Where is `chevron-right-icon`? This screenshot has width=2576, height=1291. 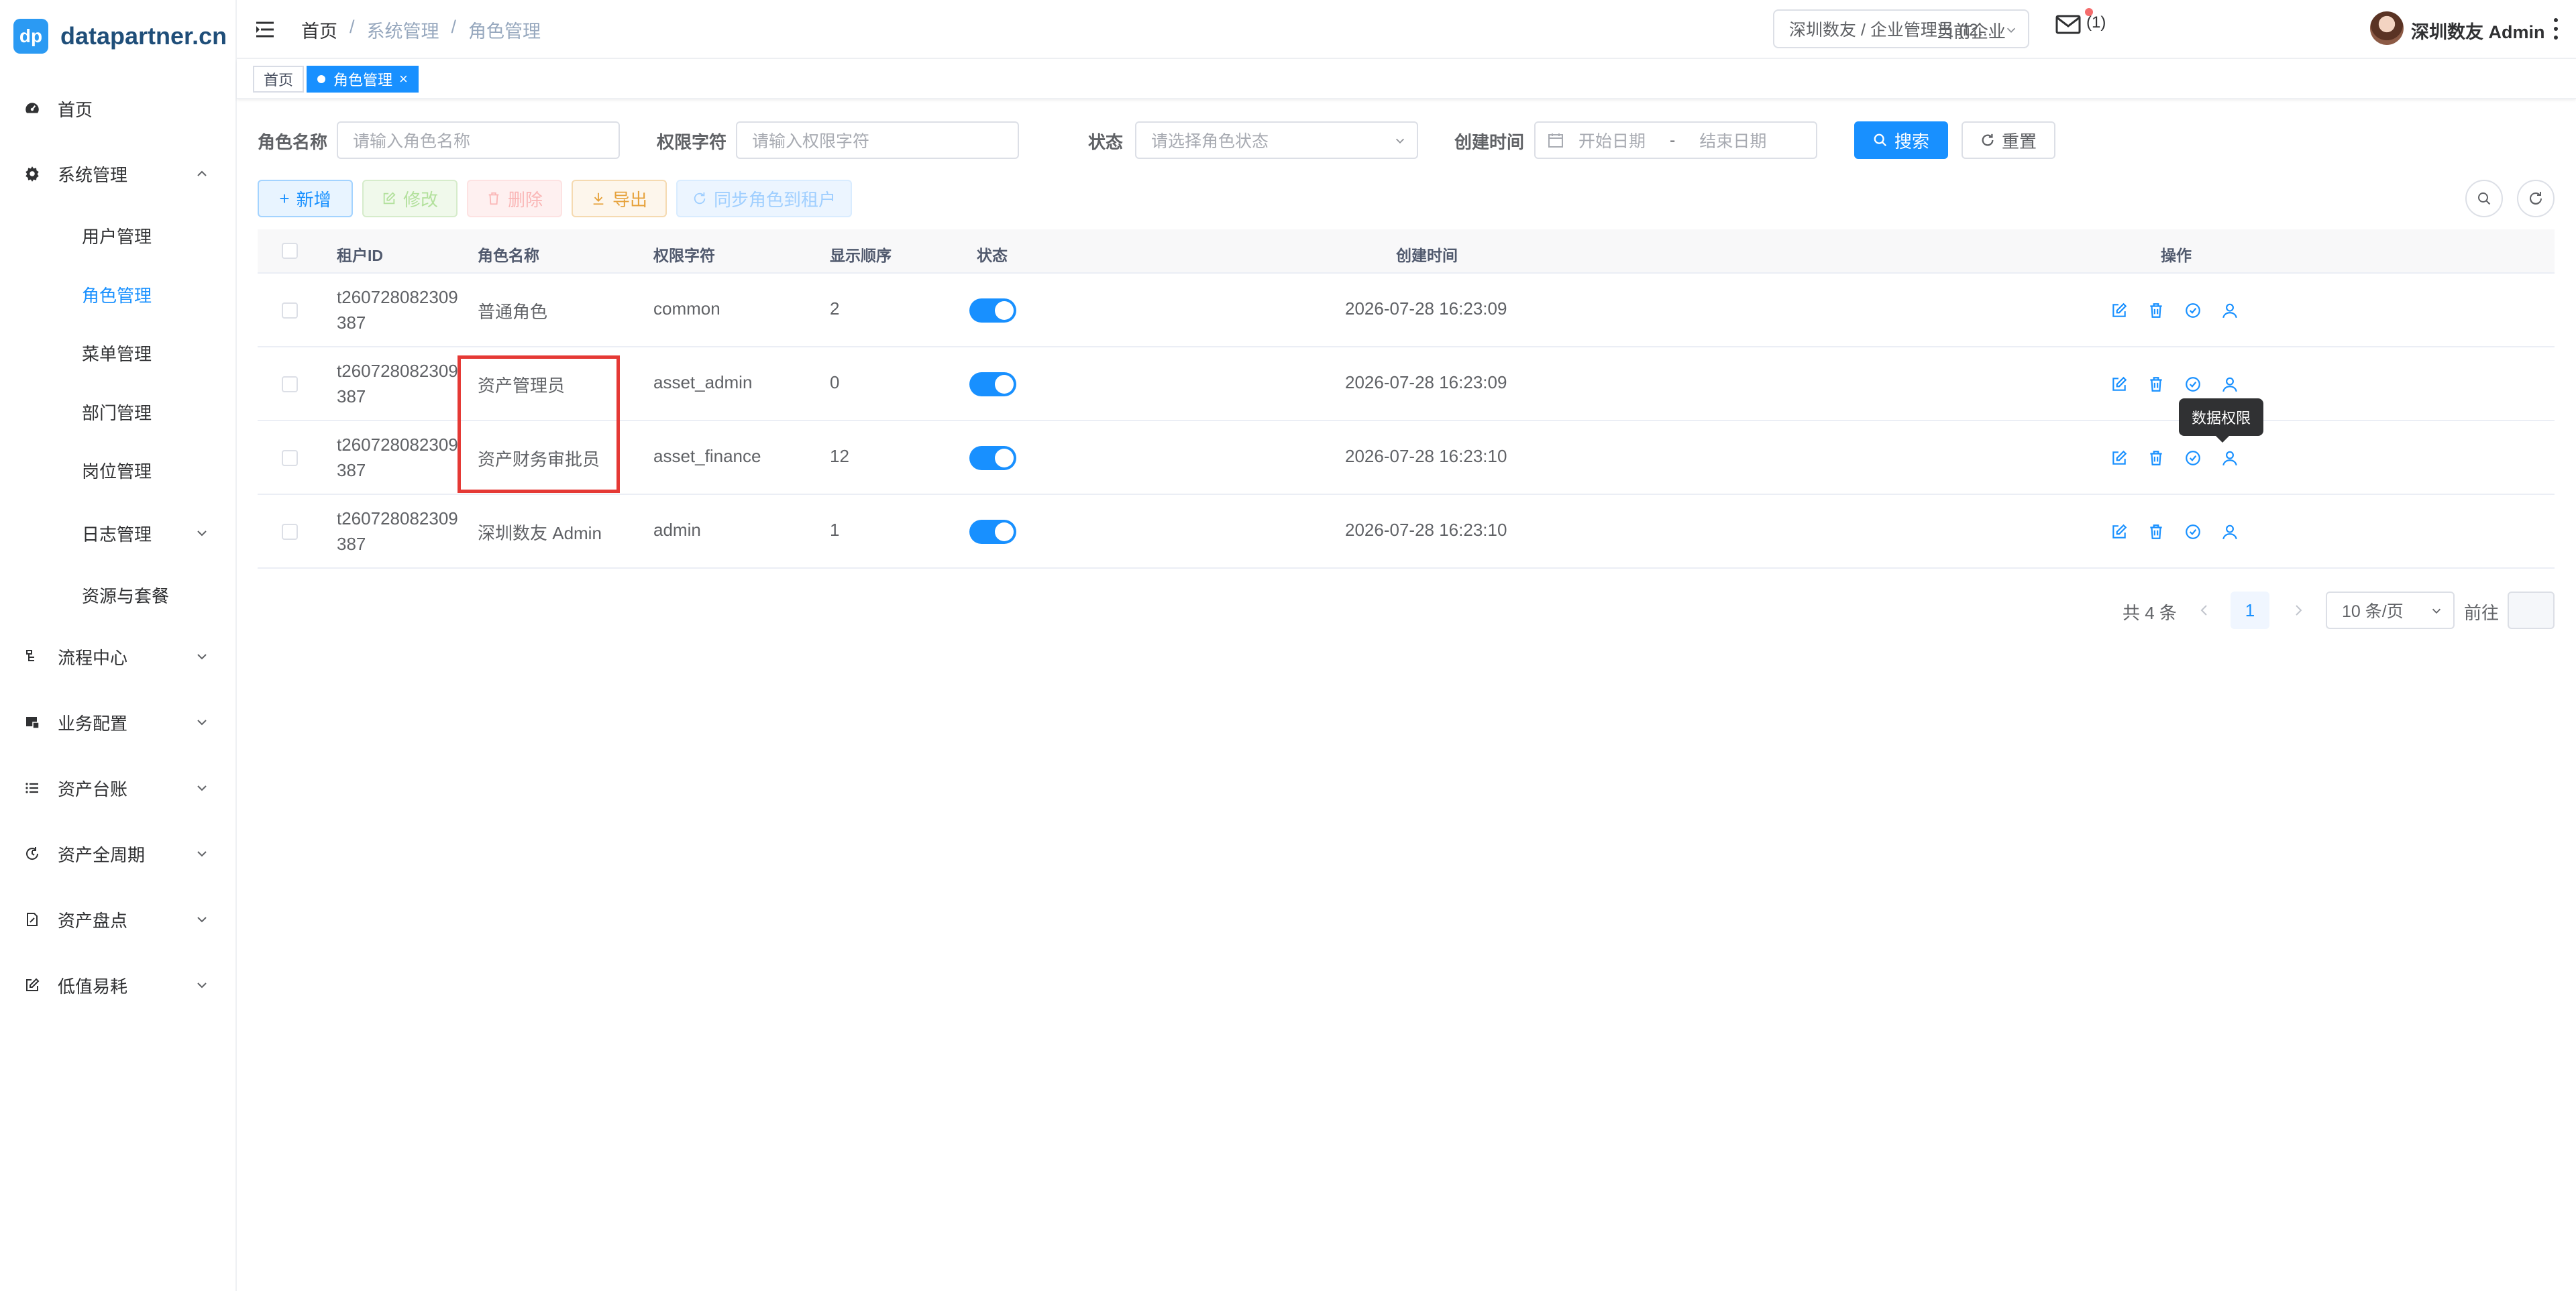
chevron-right-icon is located at coordinates (2298, 610).